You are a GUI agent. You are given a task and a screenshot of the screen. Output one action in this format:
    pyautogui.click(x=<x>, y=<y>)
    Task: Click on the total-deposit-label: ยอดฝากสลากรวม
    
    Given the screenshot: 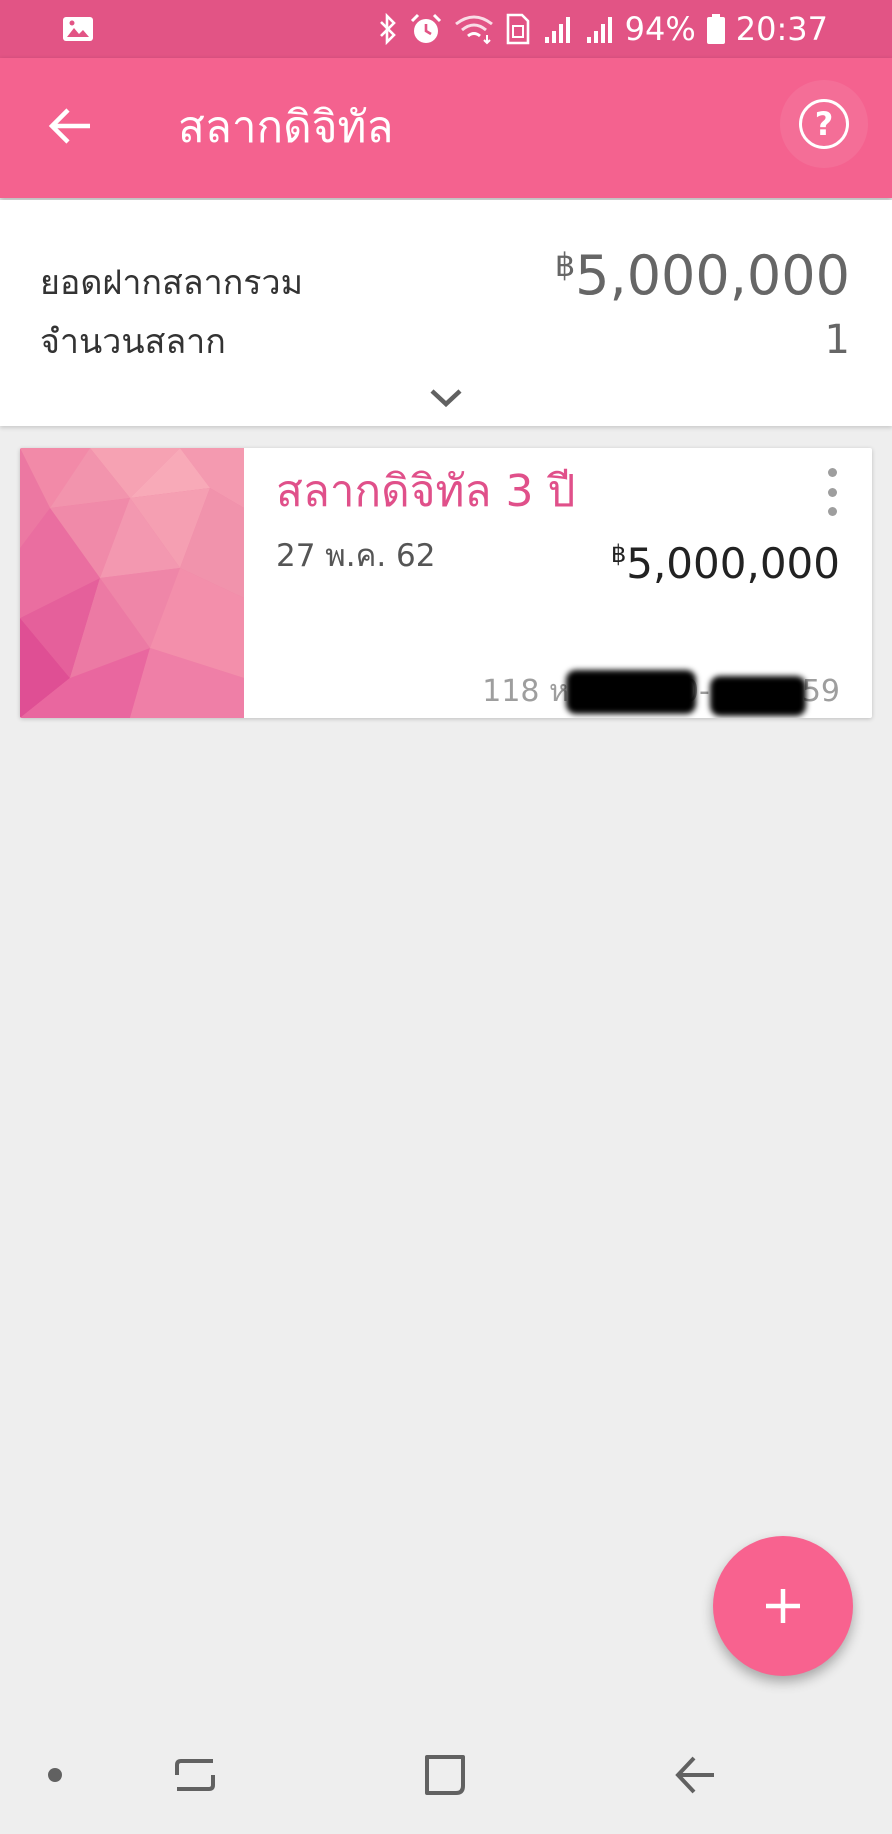 What is the action you would take?
    pyautogui.click(x=172, y=283)
    